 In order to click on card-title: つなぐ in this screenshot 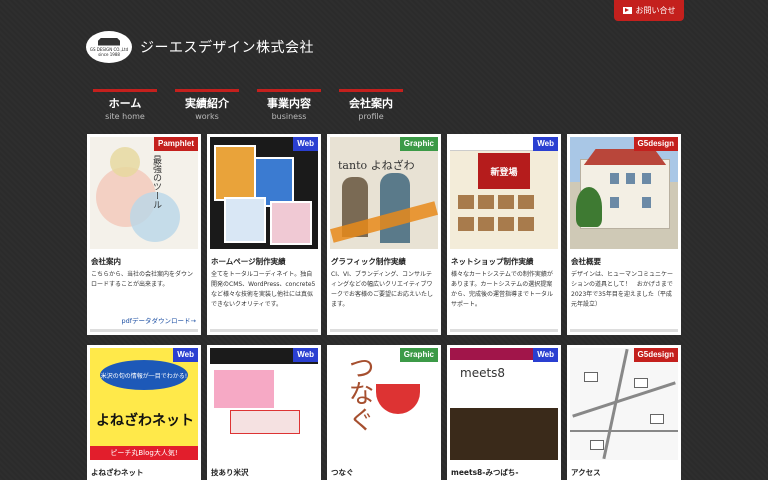, I will do `click(342, 472)`.